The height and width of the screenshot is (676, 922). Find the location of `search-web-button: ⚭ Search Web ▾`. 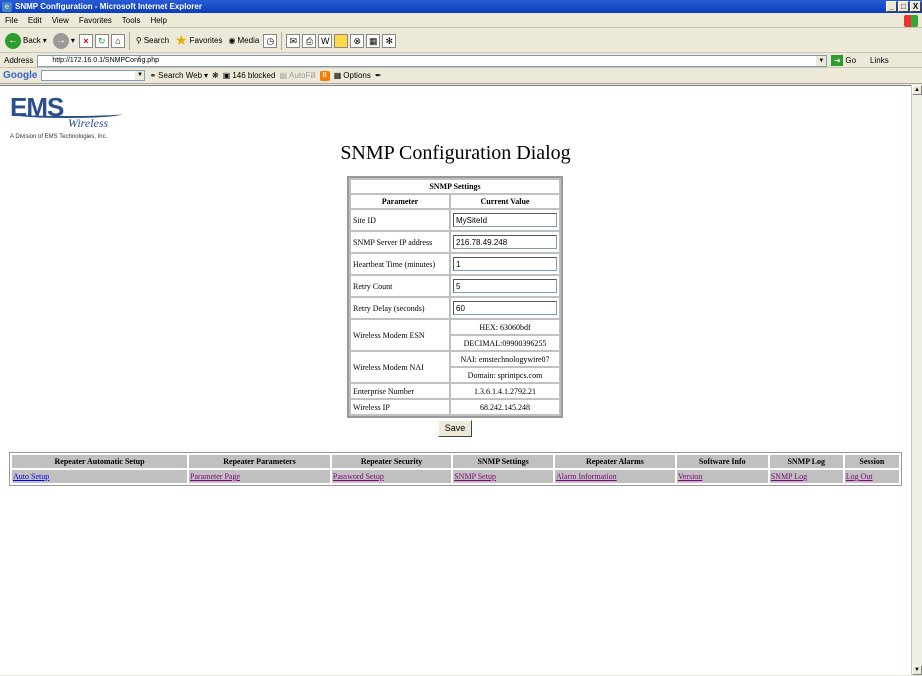

search-web-button: ⚭ Search Web ▾ is located at coordinates (178, 75).